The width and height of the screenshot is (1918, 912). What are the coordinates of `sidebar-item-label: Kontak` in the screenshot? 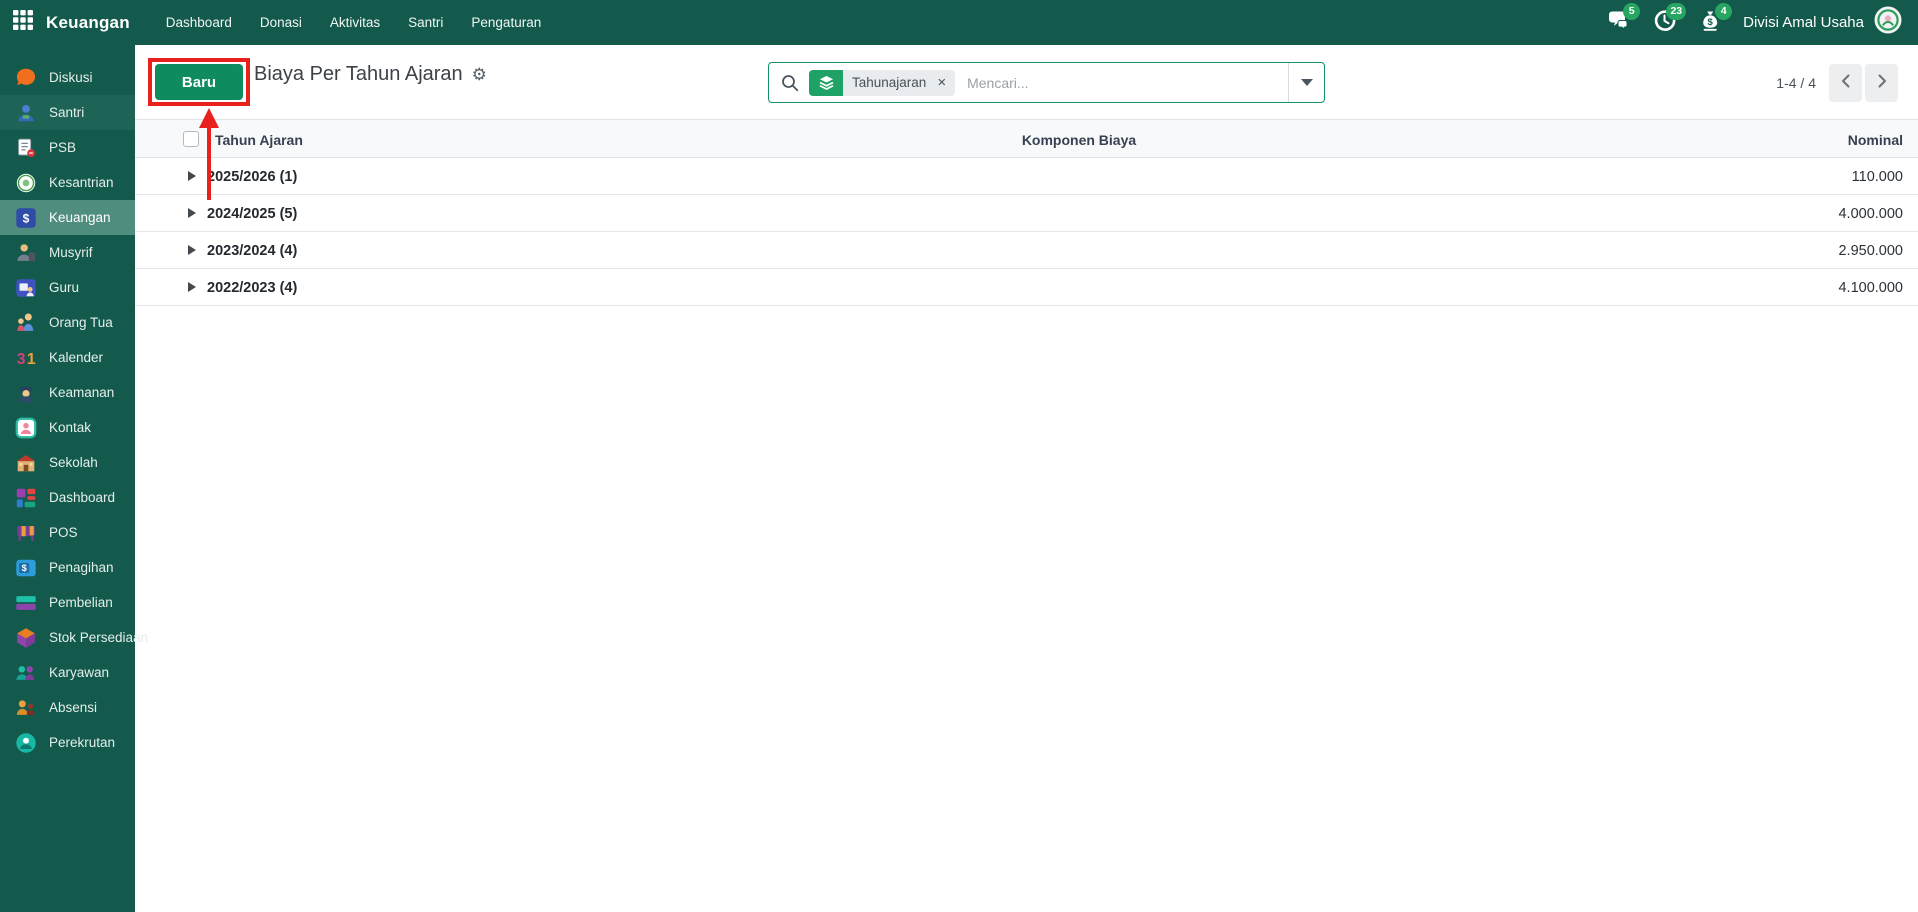 It's located at (70, 427).